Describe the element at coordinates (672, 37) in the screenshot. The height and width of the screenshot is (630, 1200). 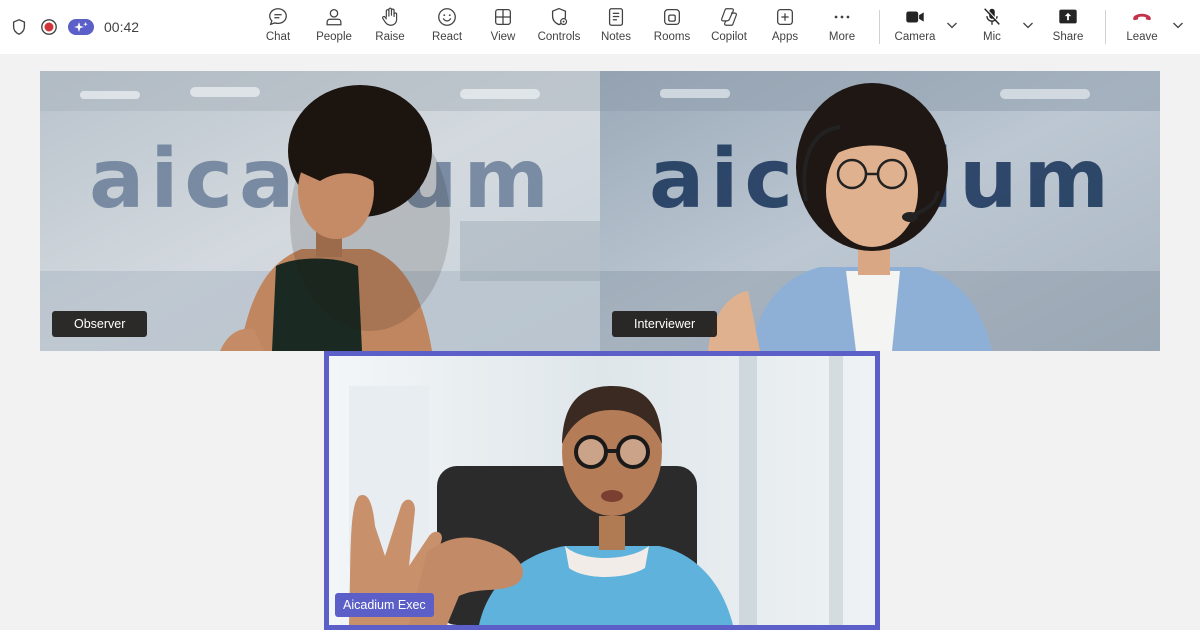
I see `rooms-label: Rooms` at that location.